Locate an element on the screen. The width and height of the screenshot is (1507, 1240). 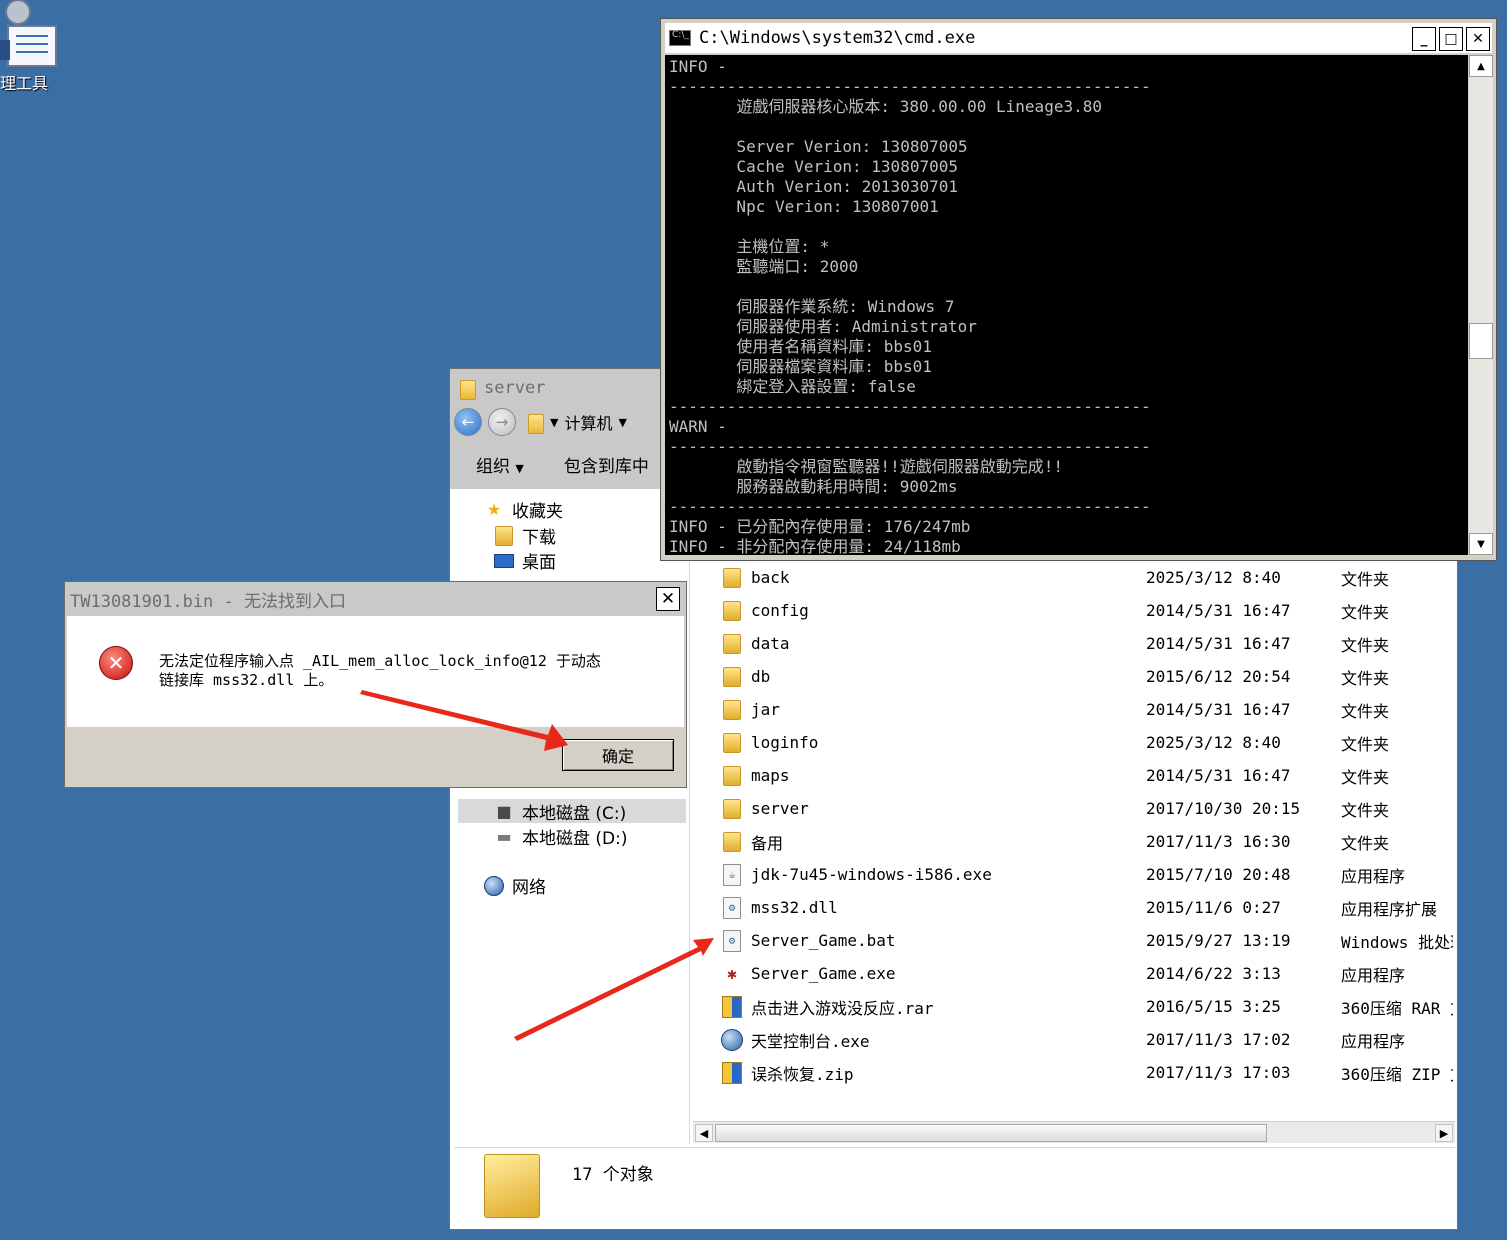
scroll-right-arrow-icon: ▶ is located at coordinates (1444, 1133).